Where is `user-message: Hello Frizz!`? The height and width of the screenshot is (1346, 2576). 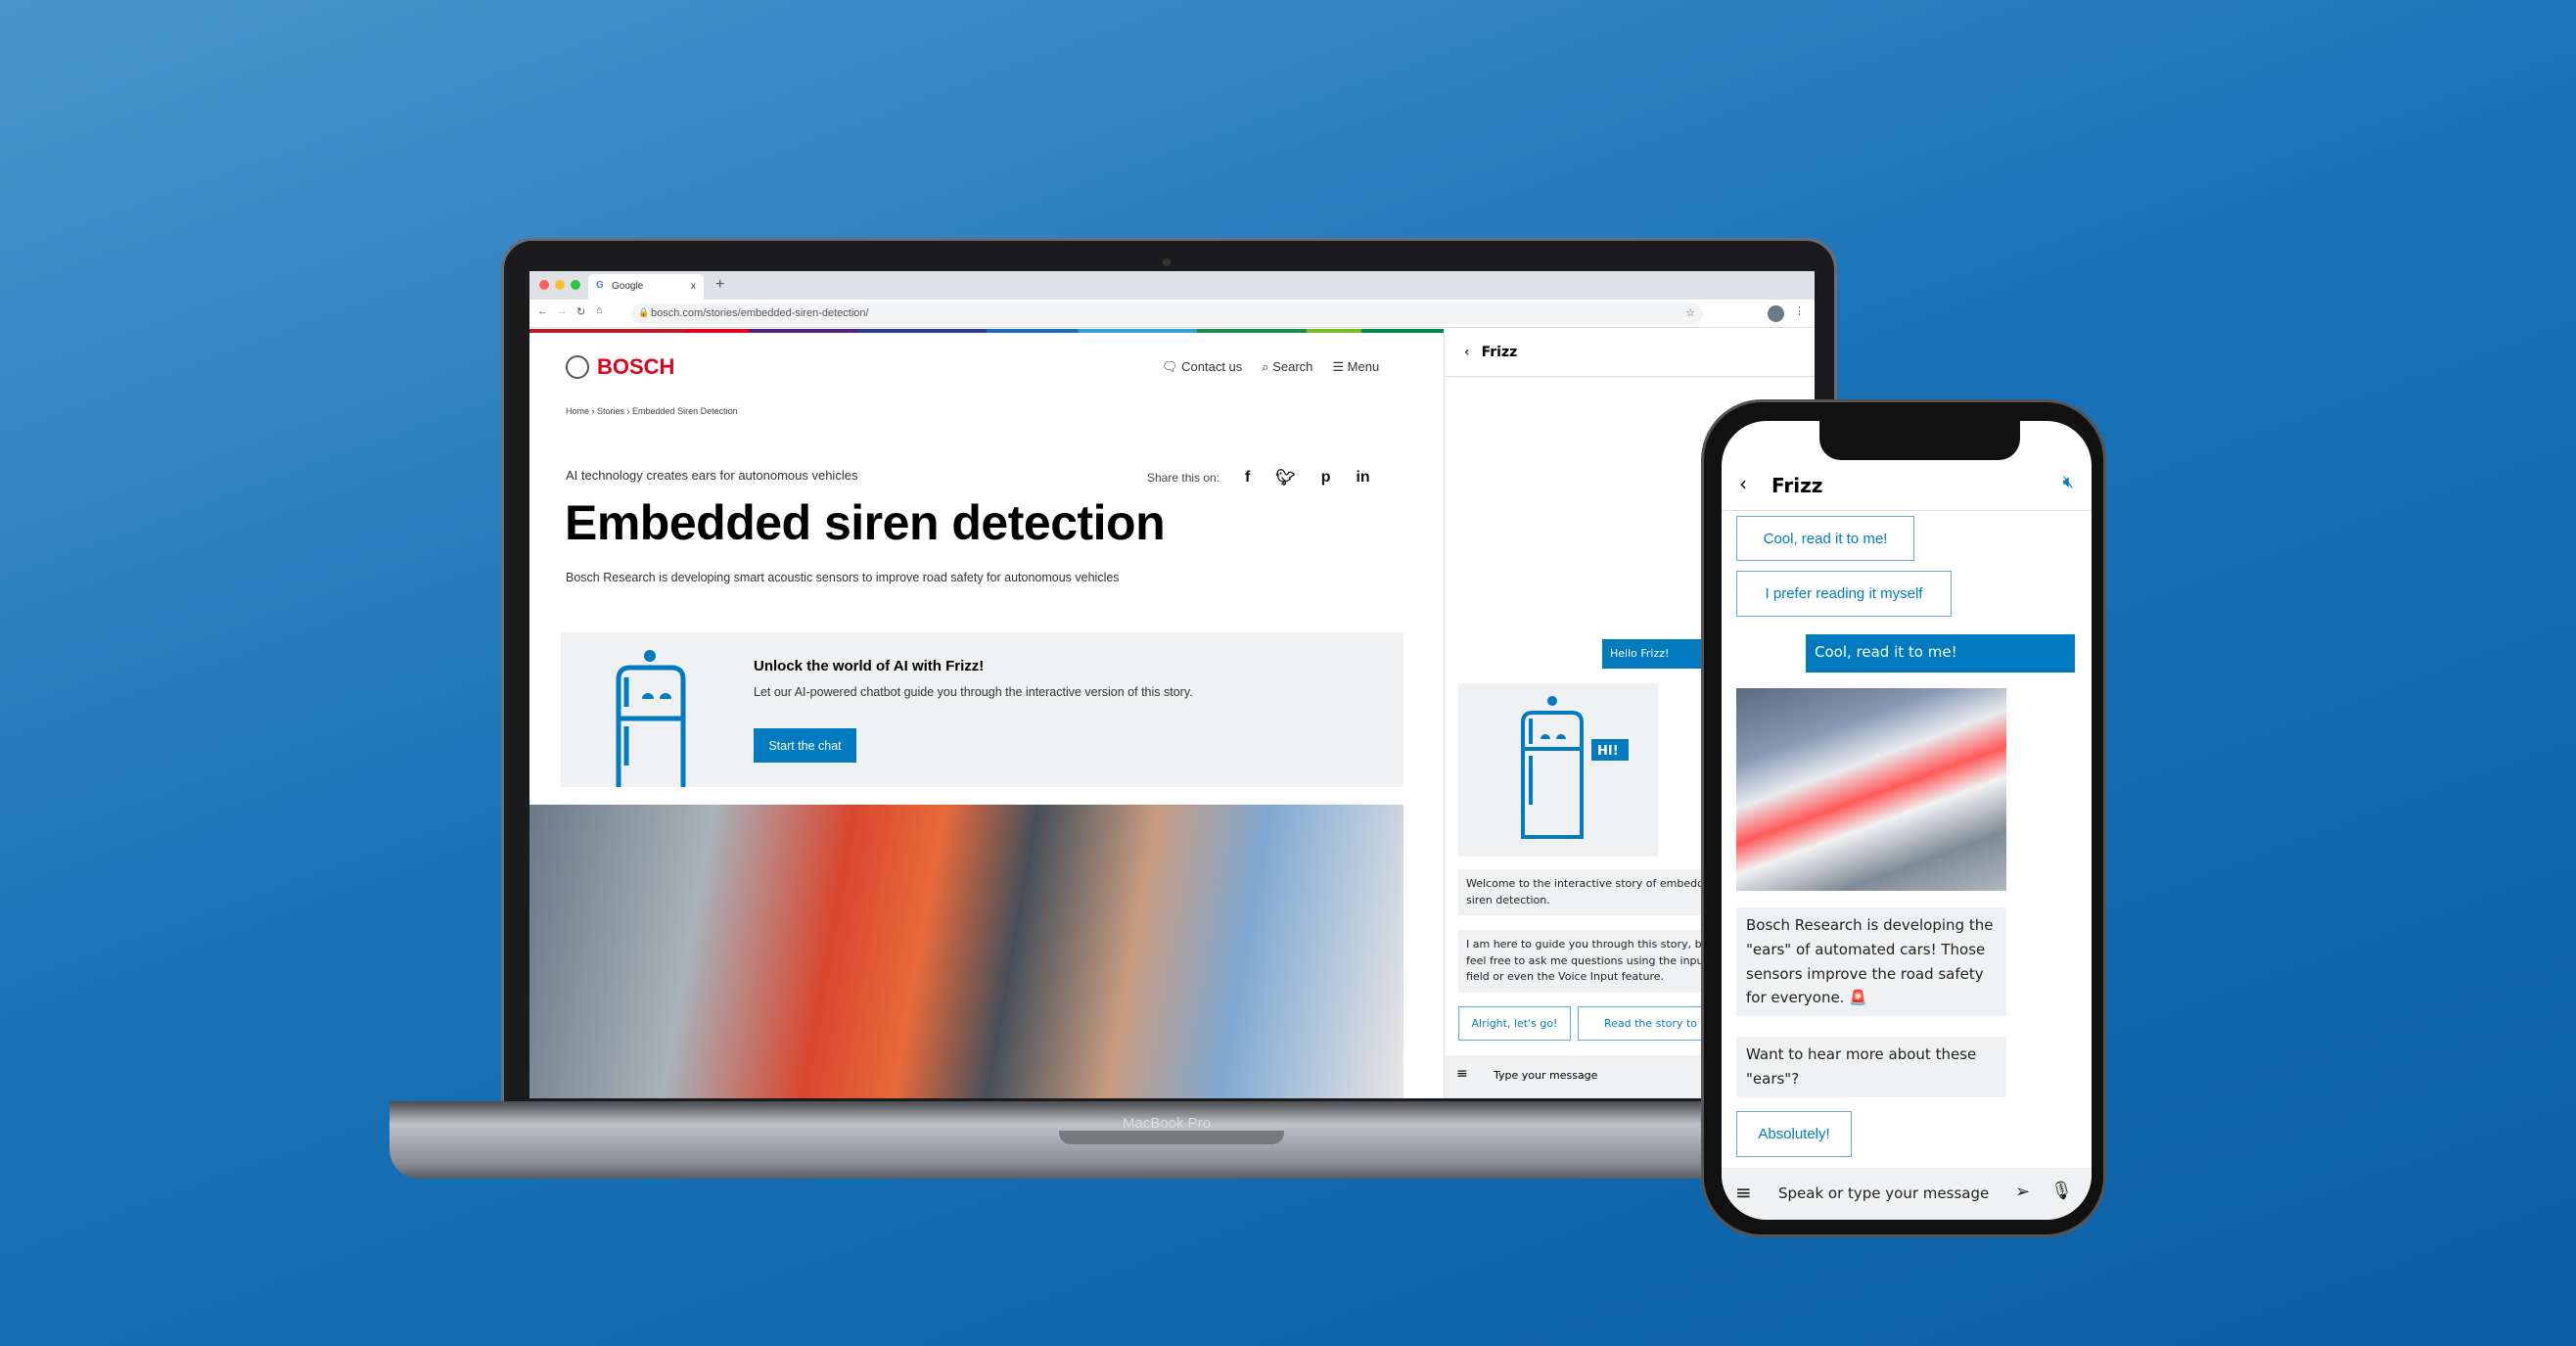 user-message: Hello Frizz! is located at coordinates (1656, 654).